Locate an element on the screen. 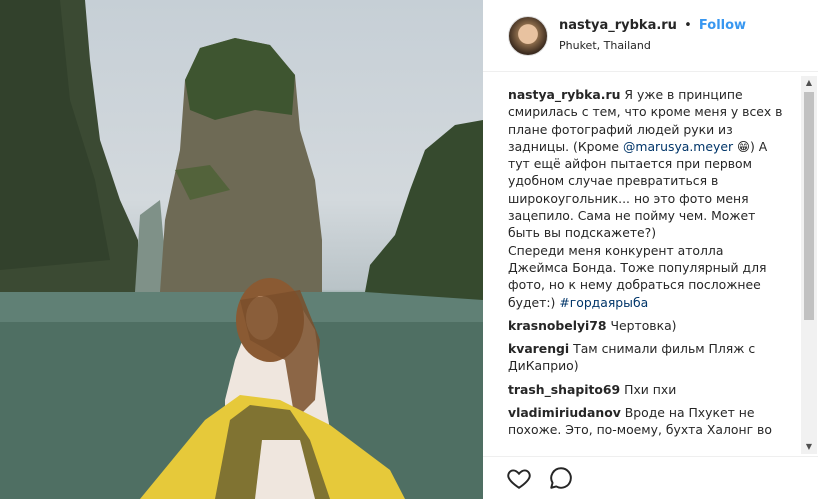 The image size is (818, 499). comment-item: krasnobelyi78 Чертовка) is located at coordinates (647, 325).